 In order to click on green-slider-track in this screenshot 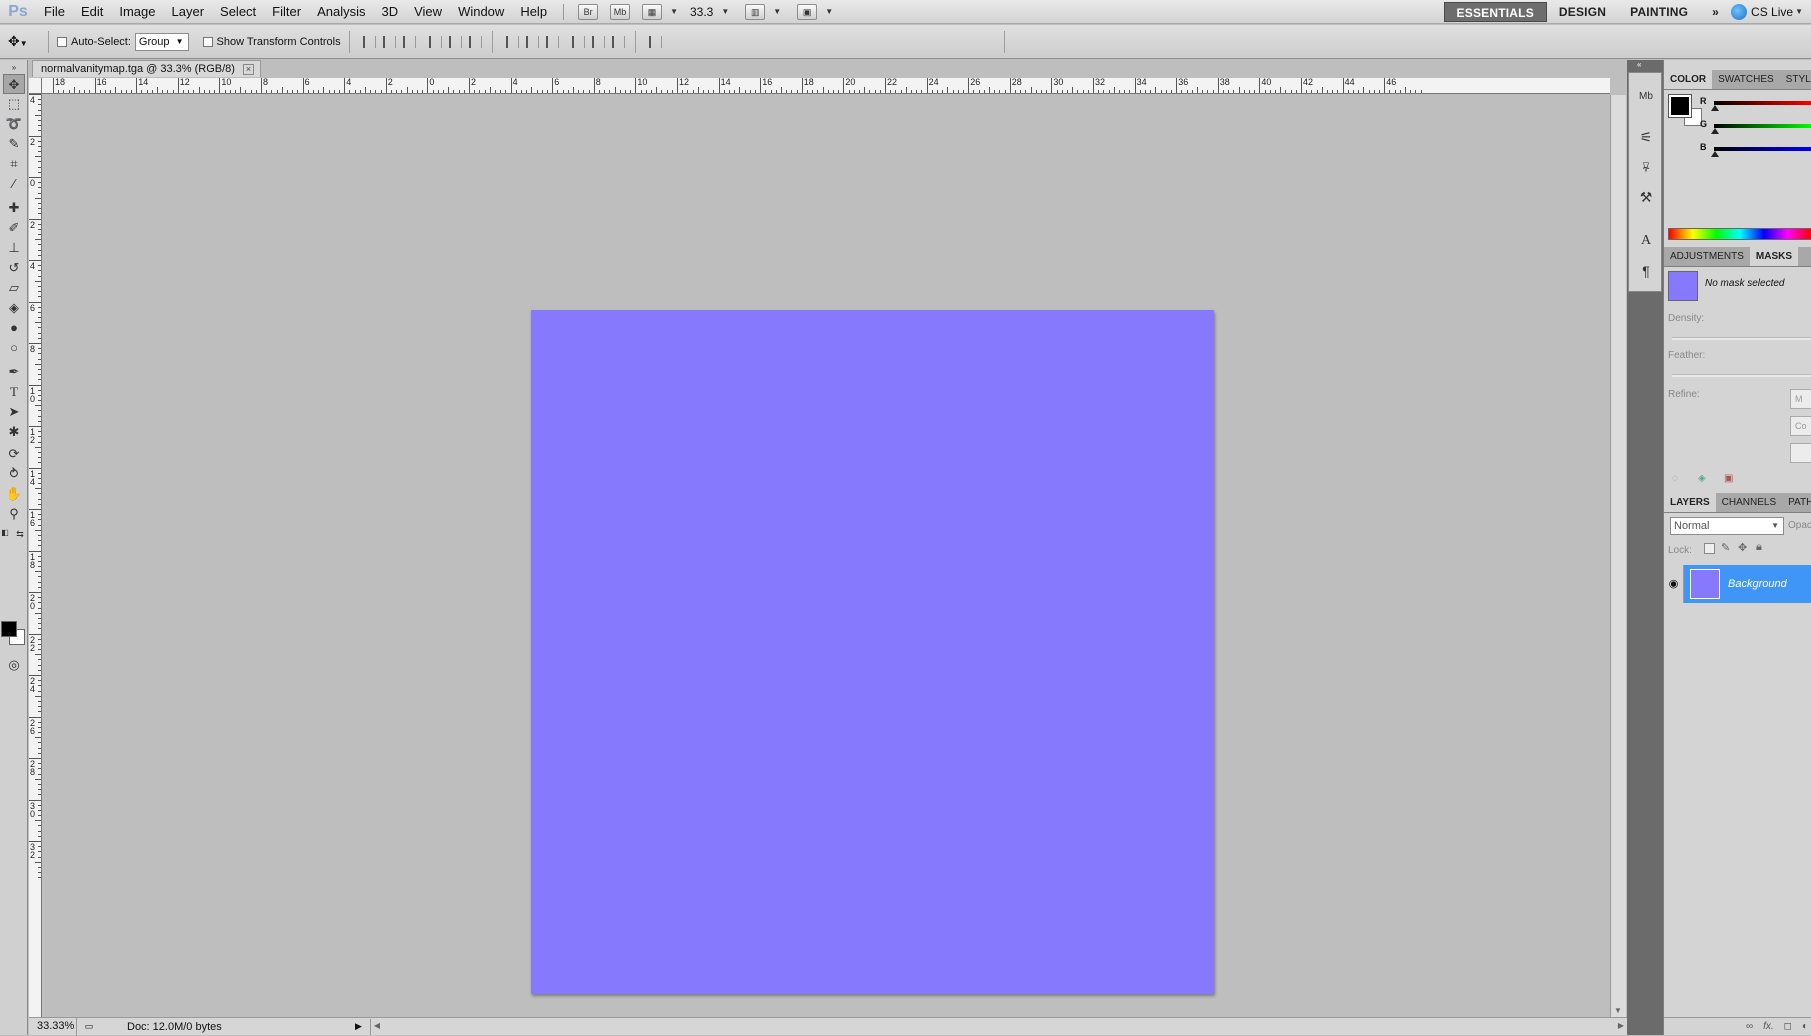, I will do `click(1762, 126)`.